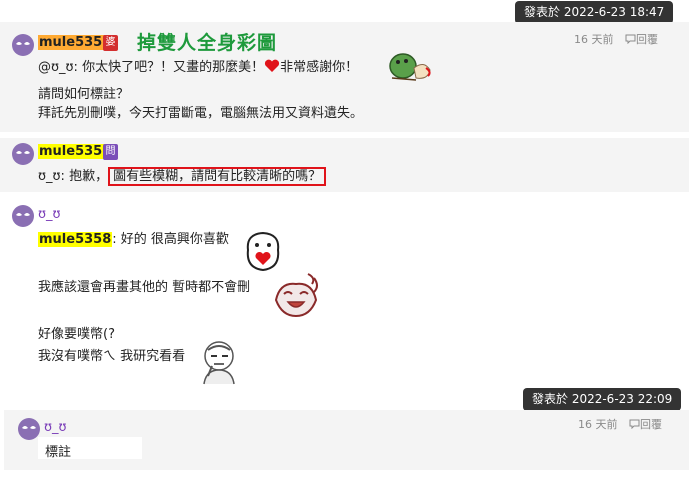 The height and width of the screenshot is (481, 693). Describe the element at coordinates (76, 334) in the screenshot. I see `comment-text: 好像要噗幣(?` at that location.